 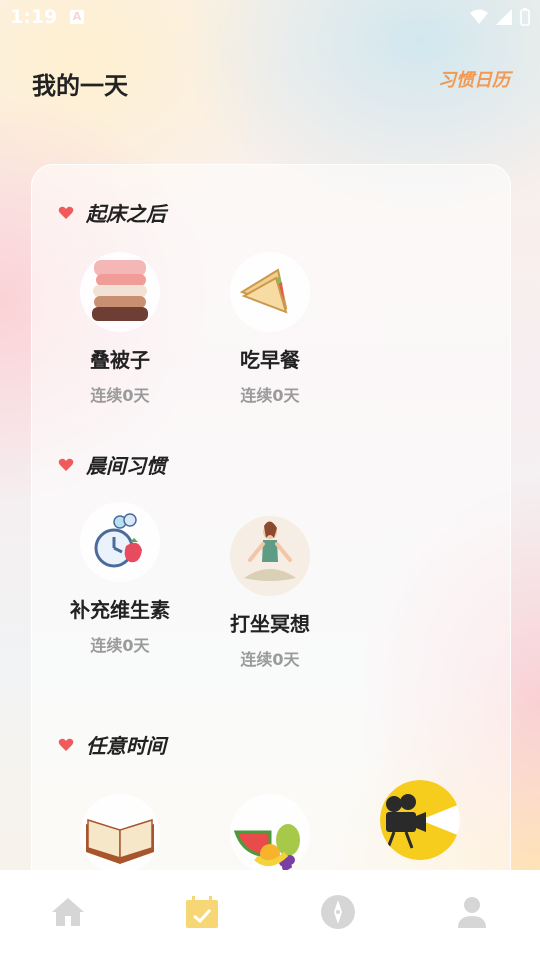 I want to click on wifi-icon, so click(x=479, y=16).